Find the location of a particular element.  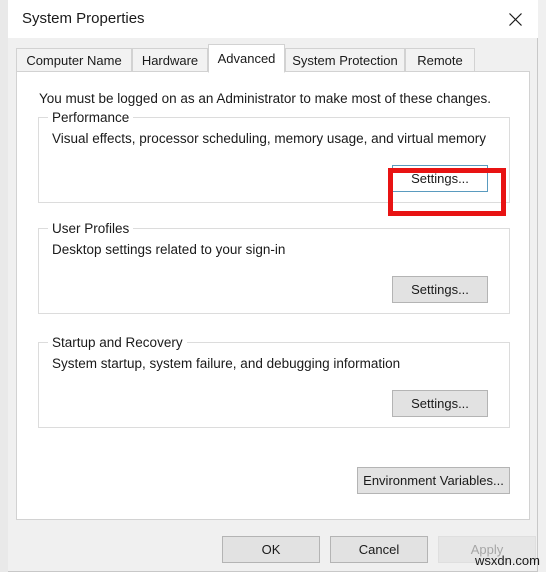

tab-label: Remote is located at coordinates (440, 60).